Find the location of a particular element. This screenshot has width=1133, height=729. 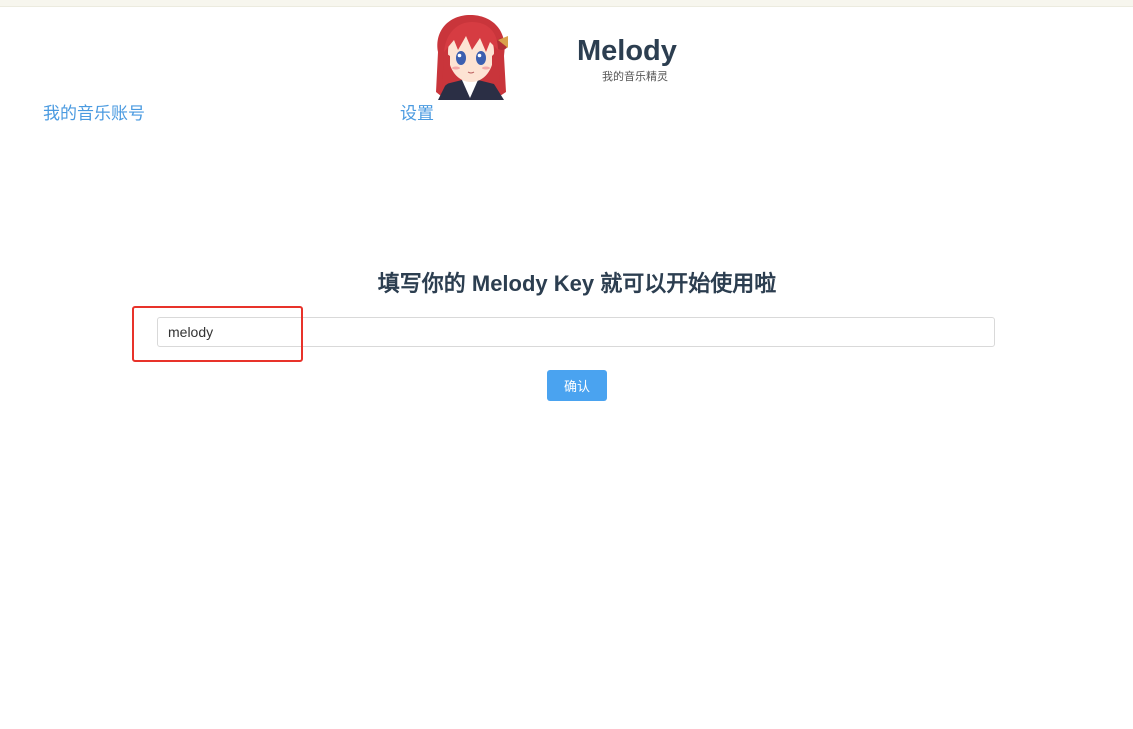

app-title: Melody is located at coordinates (627, 51).